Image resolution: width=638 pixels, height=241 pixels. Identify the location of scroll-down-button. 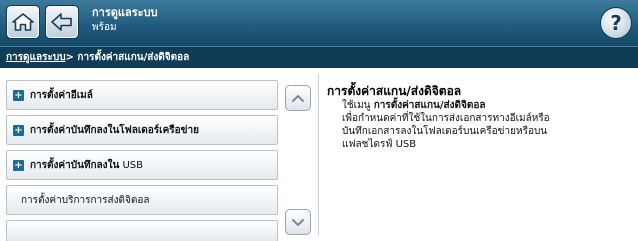
(298, 222).